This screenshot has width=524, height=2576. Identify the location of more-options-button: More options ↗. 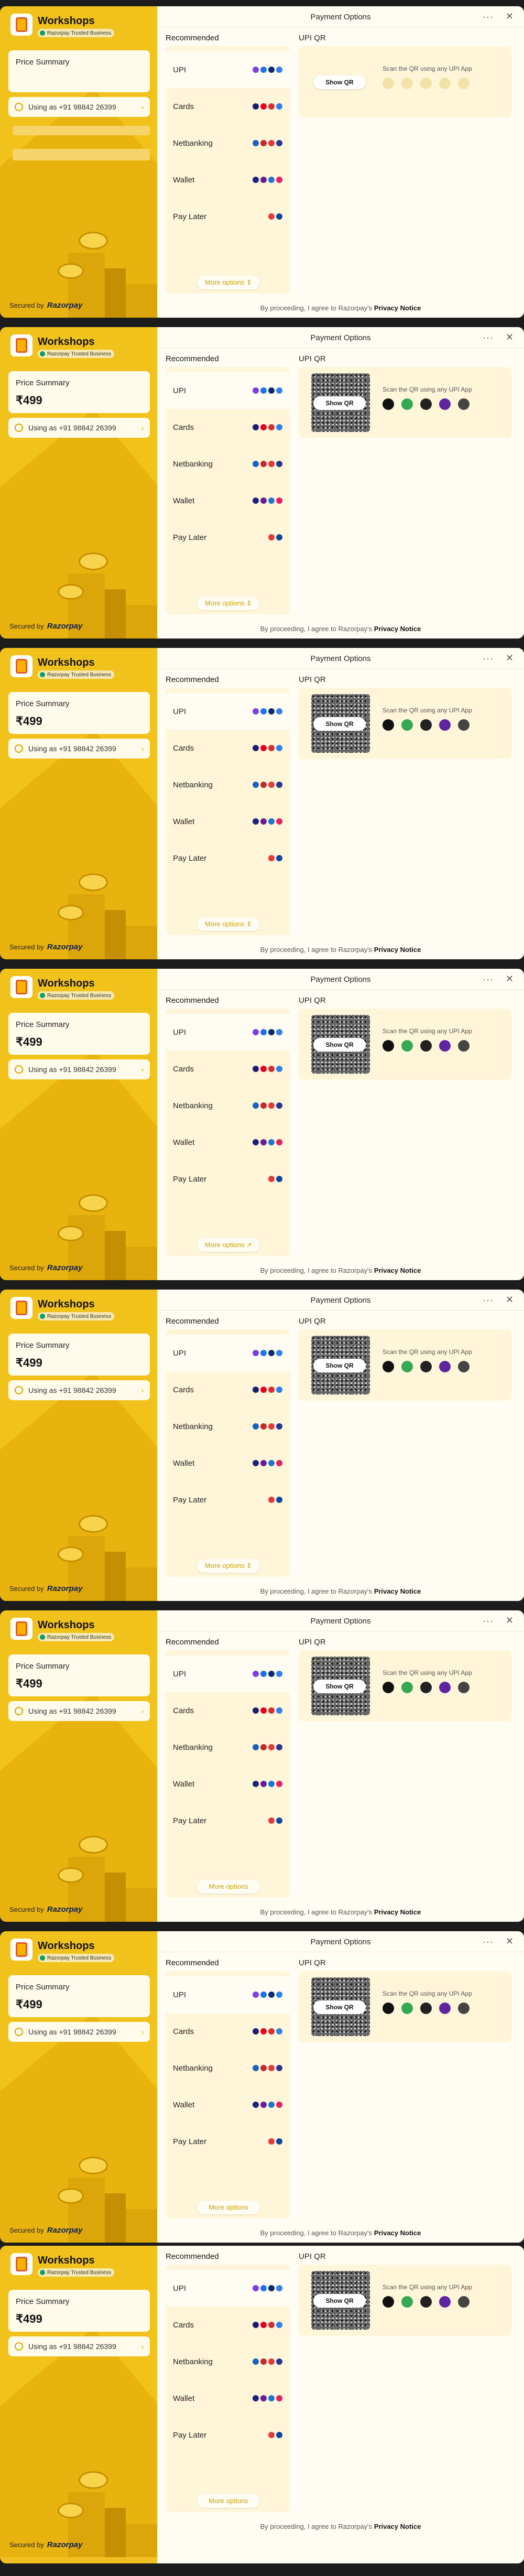
(229, 1245).